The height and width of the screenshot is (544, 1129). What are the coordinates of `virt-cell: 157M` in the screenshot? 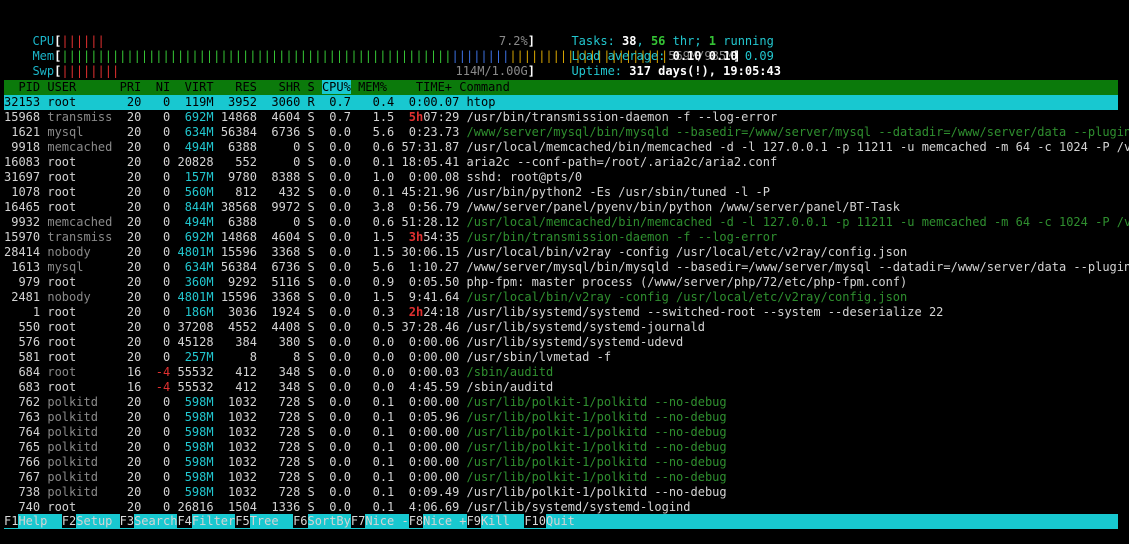 It's located at (195, 177).